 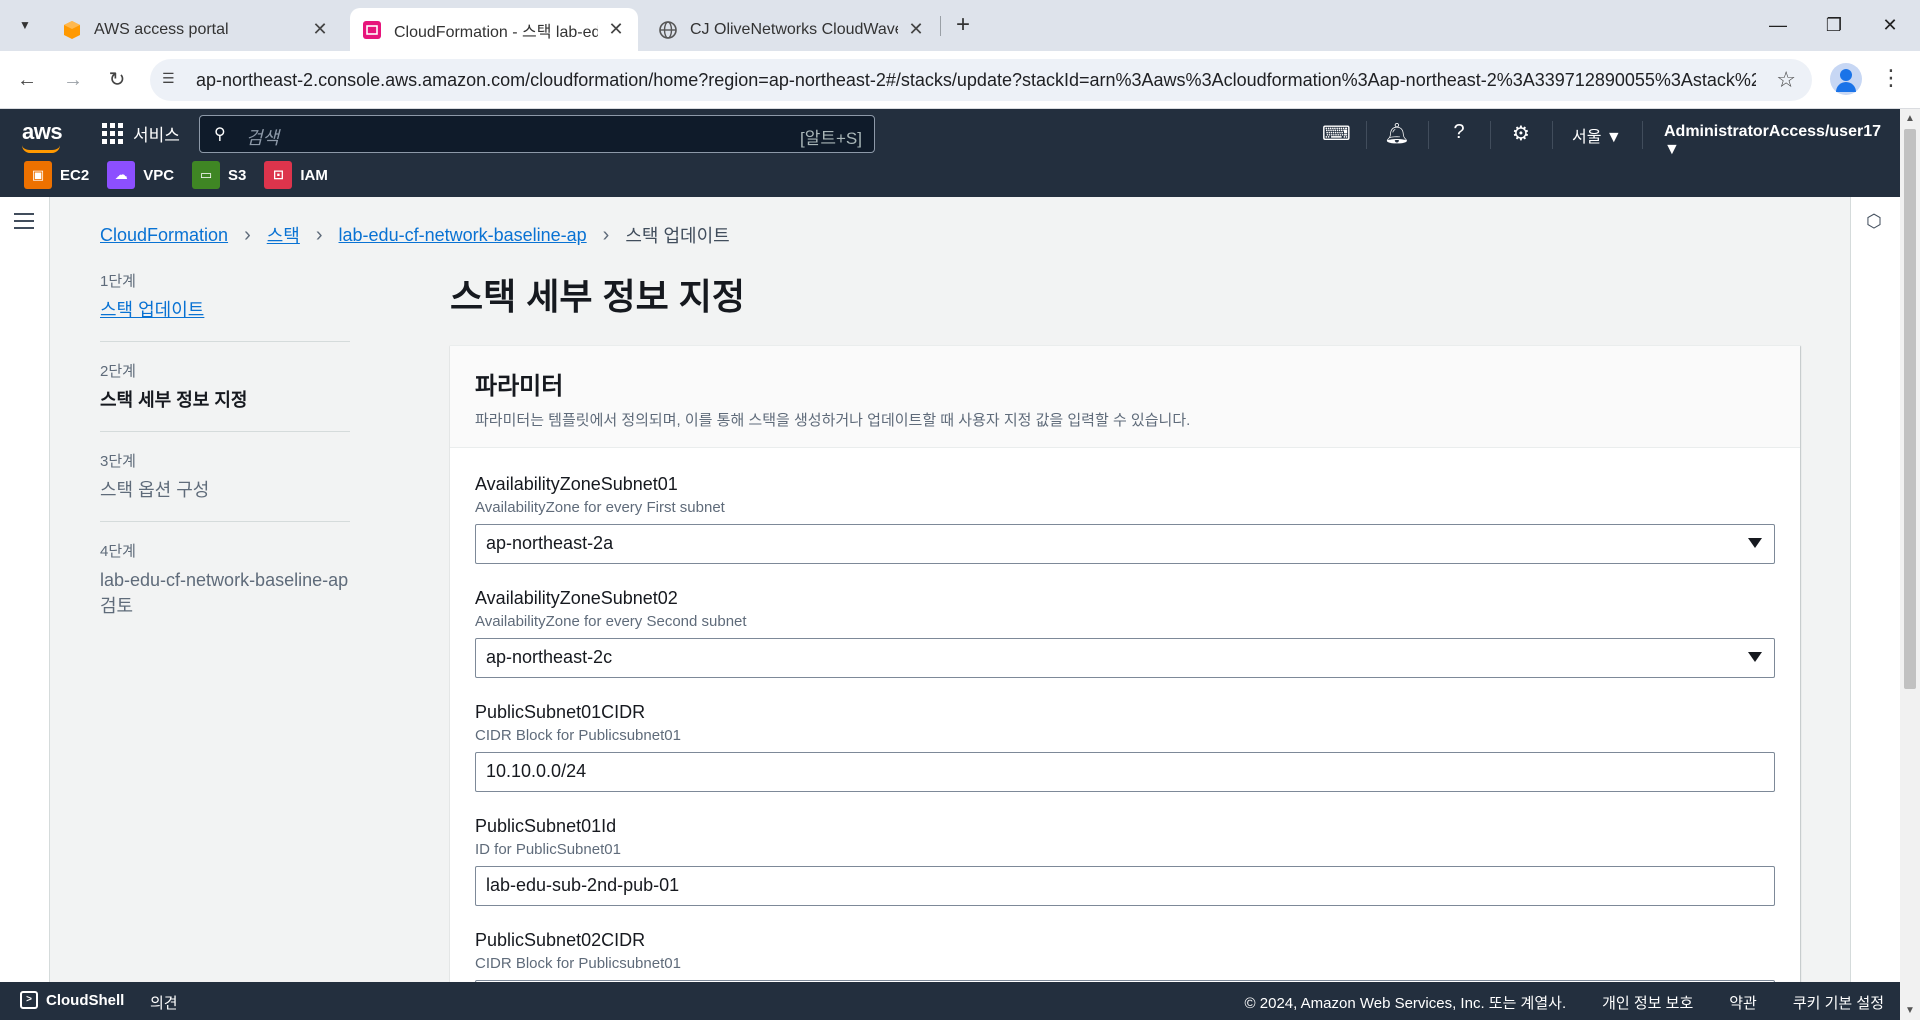 What do you see at coordinates (141, 133) in the screenshot?
I see `services-menu-button: 서비스` at bounding box center [141, 133].